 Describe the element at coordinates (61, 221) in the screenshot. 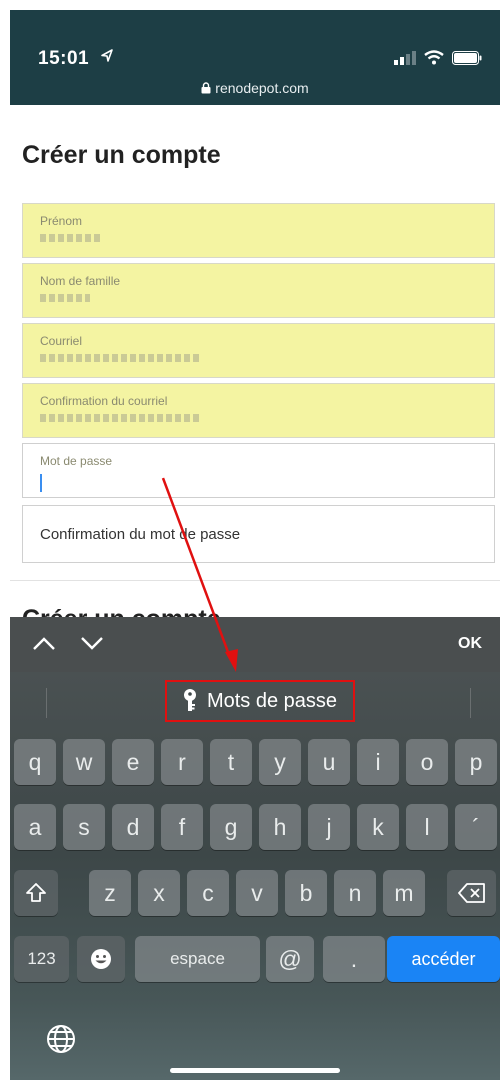

I see `field-label: Prénom` at that location.